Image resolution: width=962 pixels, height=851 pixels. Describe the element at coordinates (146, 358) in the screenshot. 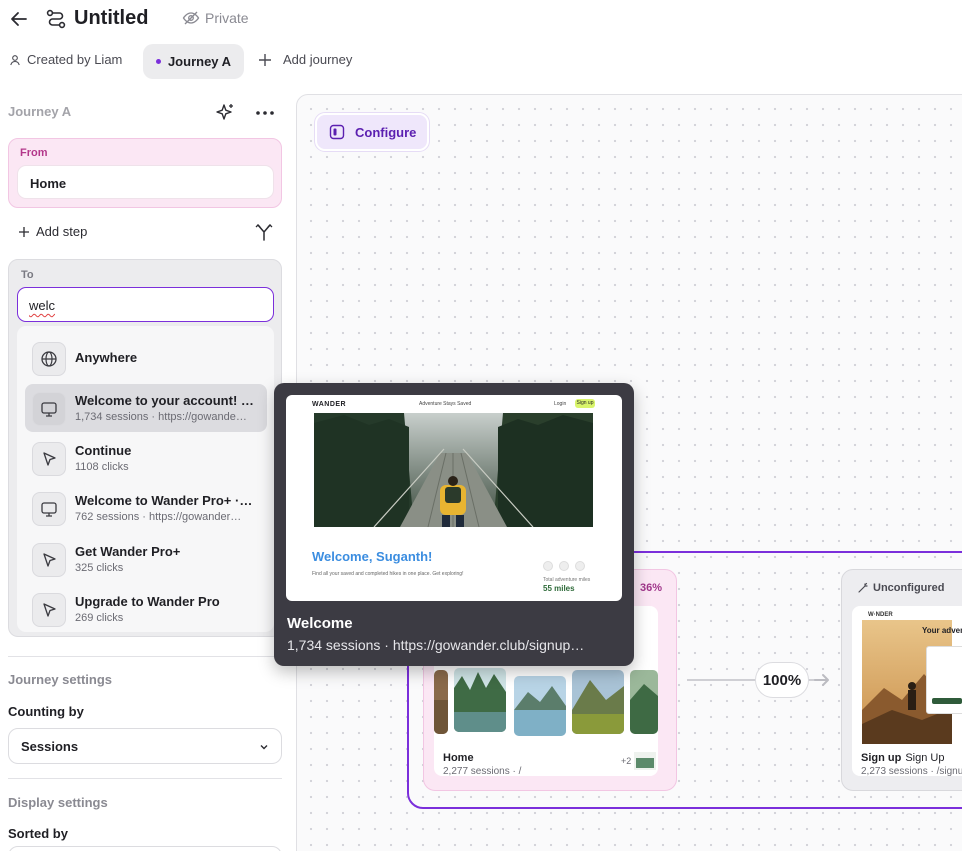

I see `option-anywhere: Anywhere` at that location.